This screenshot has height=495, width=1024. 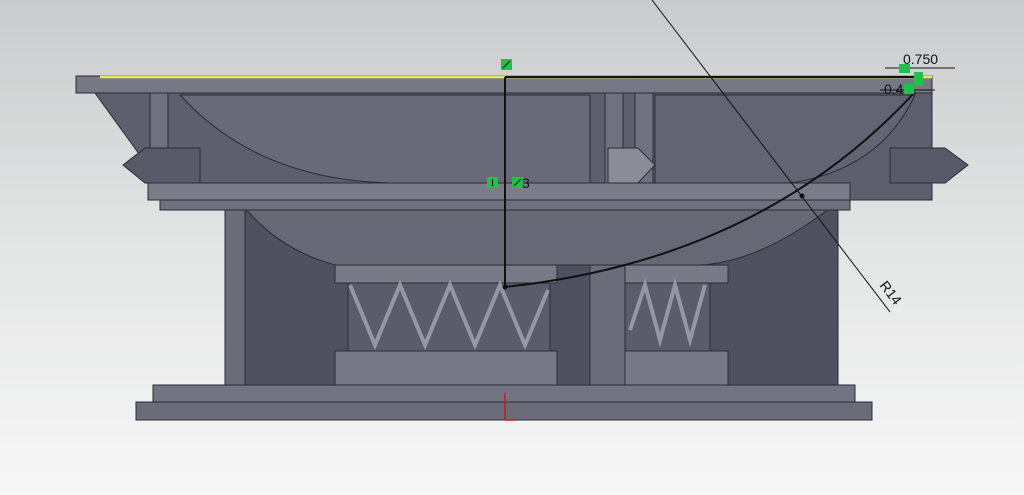 What do you see at coordinates (929, 165) in the screenshot?
I see `right-tab` at bounding box center [929, 165].